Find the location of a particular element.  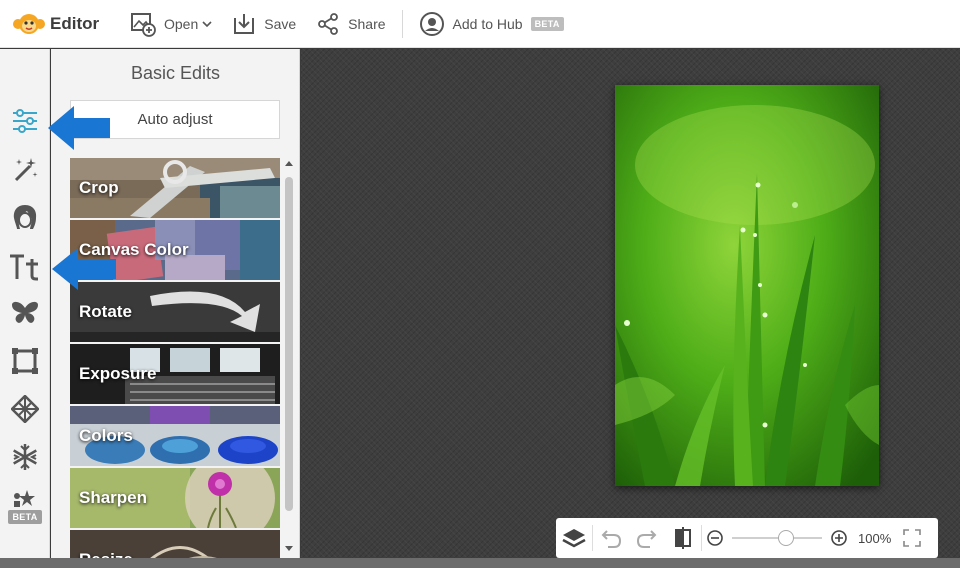

edit-item-exposure: Exposure is located at coordinates (175, 374).